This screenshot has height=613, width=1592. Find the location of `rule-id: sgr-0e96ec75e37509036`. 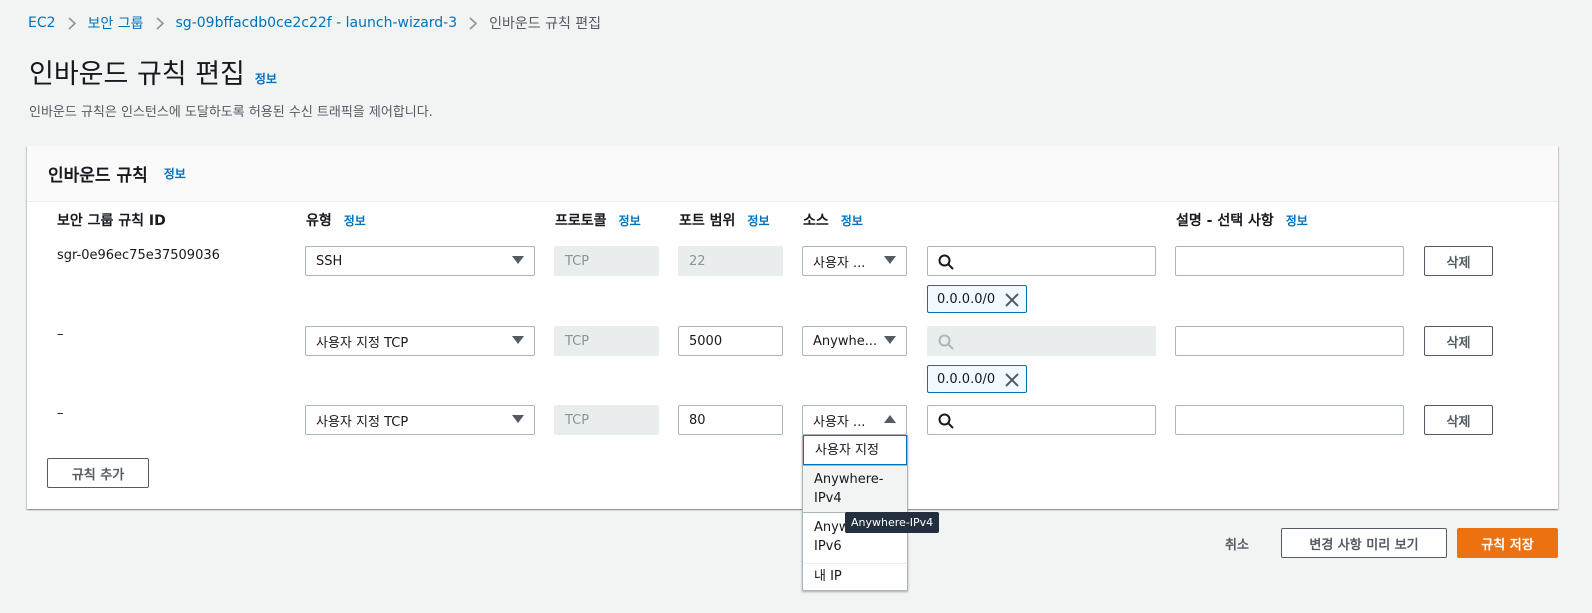

rule-id: sgr-0e96ec75e37509036 is located at coordinates (138, 255).